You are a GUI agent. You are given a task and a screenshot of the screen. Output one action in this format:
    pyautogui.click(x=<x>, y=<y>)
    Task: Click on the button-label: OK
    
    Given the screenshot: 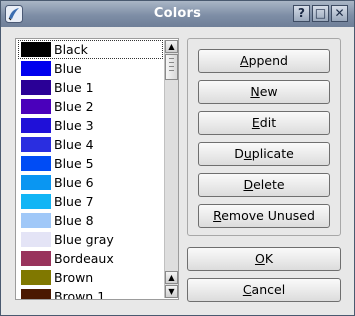 What is the action you would take?
    pyautogui.click(x=264, y=258)
    